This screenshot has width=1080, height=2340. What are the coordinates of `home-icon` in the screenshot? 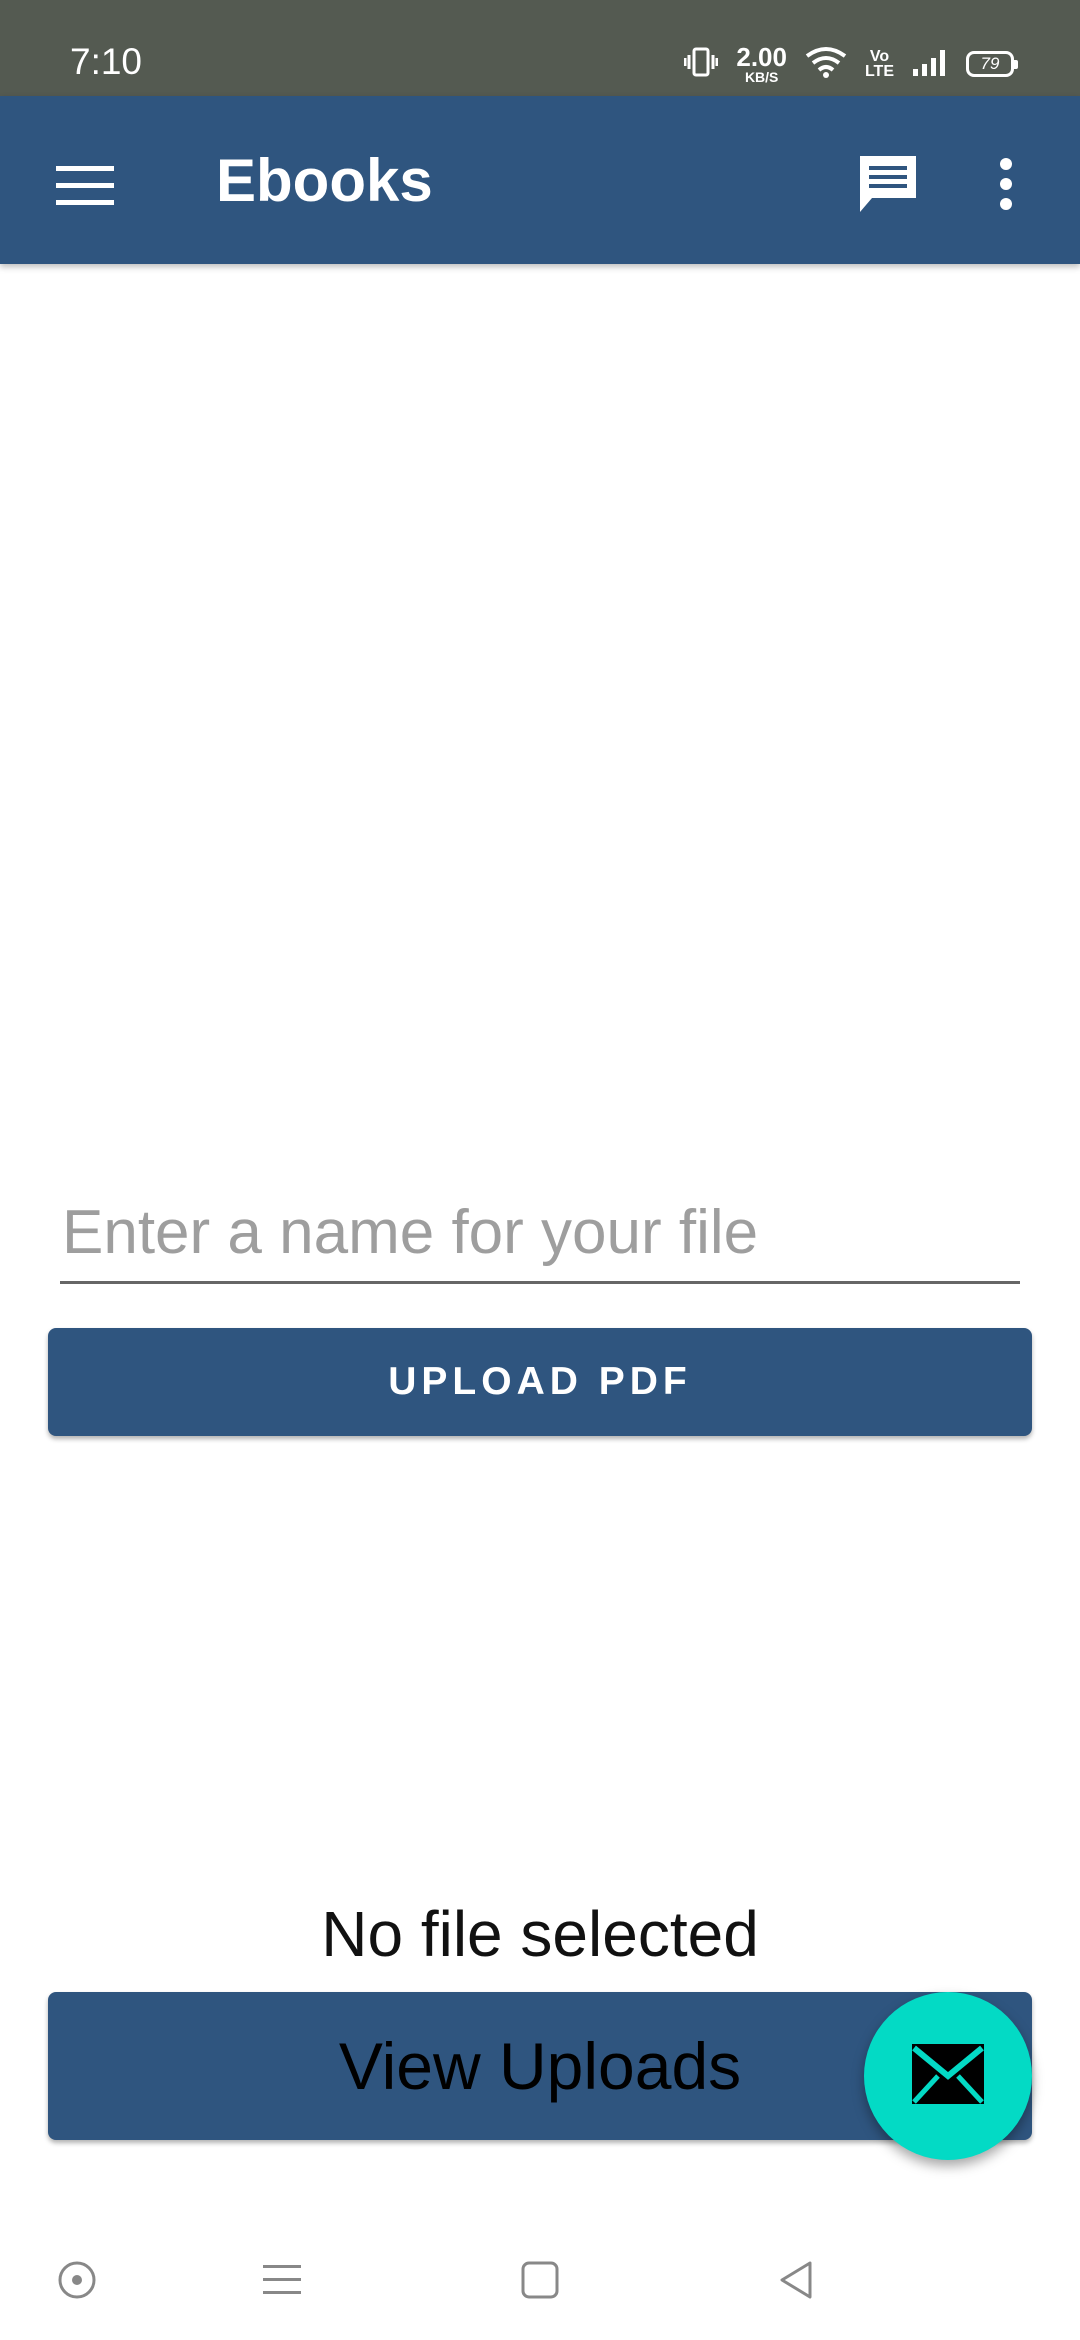 It's located at (540, 2280).